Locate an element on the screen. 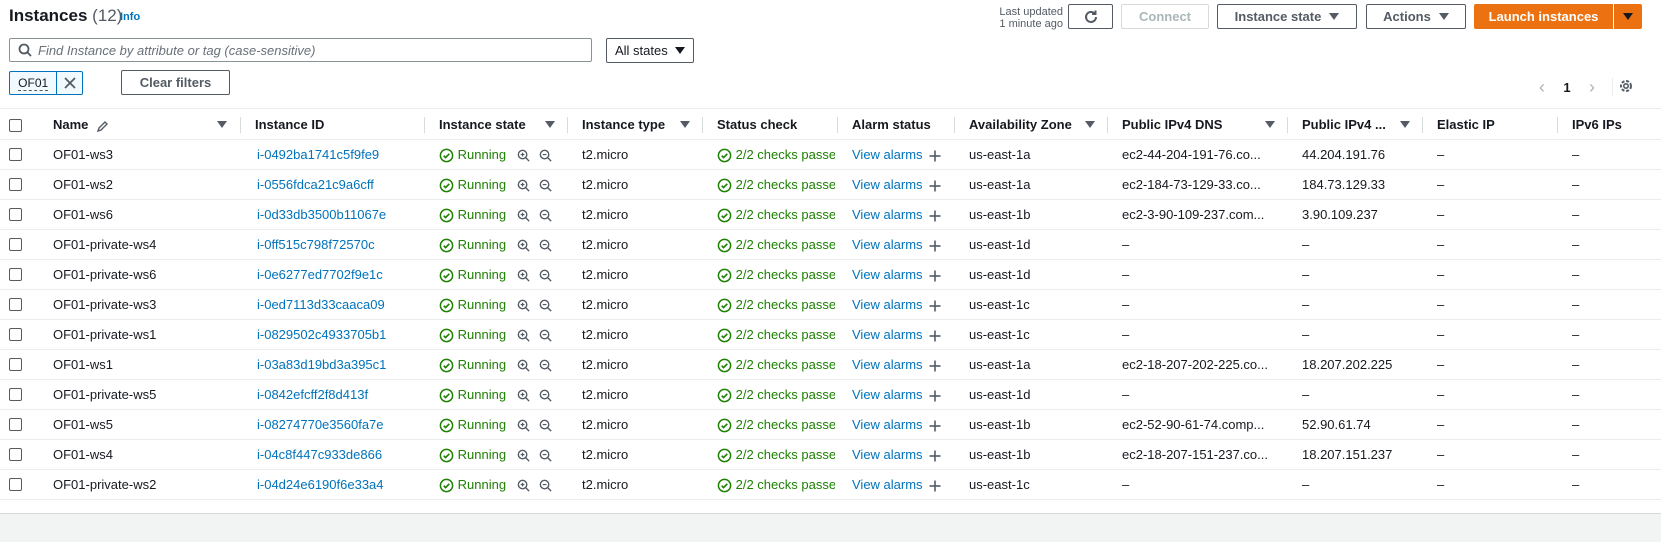 The image size is (1661, 542). actions-button: Actions is located at coordinates (1416, 16).